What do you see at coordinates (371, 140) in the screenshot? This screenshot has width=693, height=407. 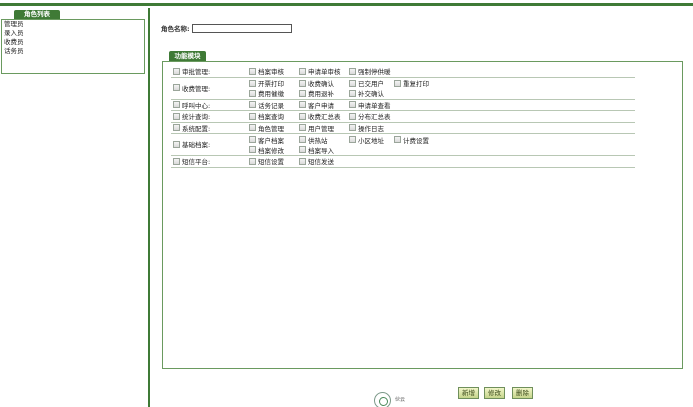 I see `permission-item: 小区地址` at bounding box center [371, 140].